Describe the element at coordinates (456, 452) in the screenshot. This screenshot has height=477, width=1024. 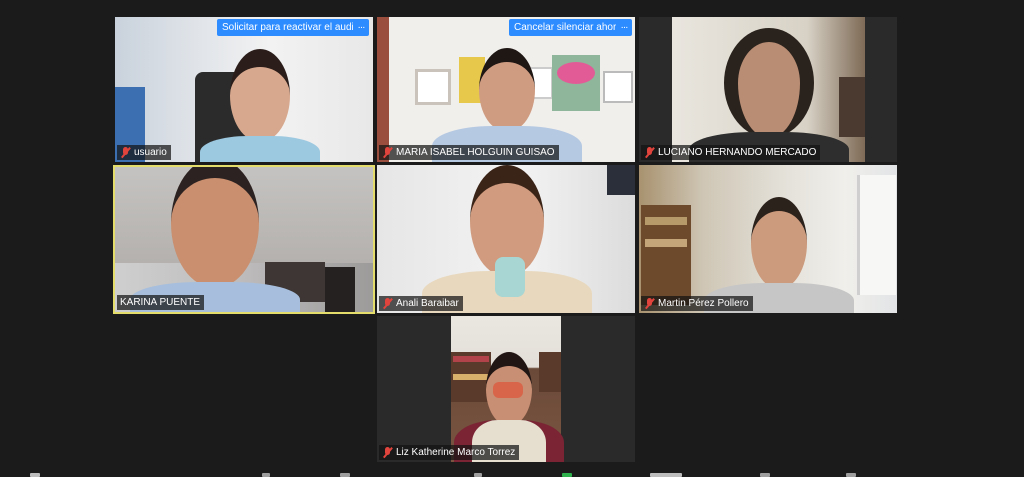
I see `participant-name: Liz Katherine Marco Torrez` at that location.